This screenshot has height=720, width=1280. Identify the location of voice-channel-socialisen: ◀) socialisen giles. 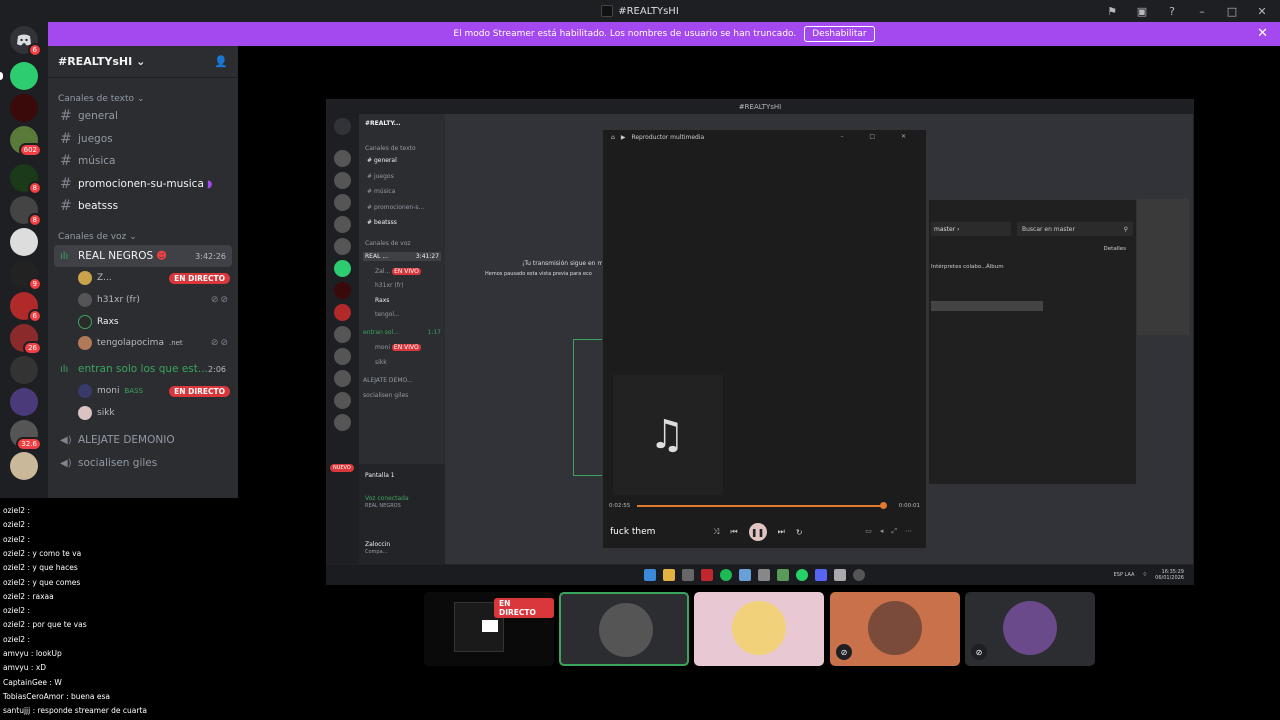
(143, 463).